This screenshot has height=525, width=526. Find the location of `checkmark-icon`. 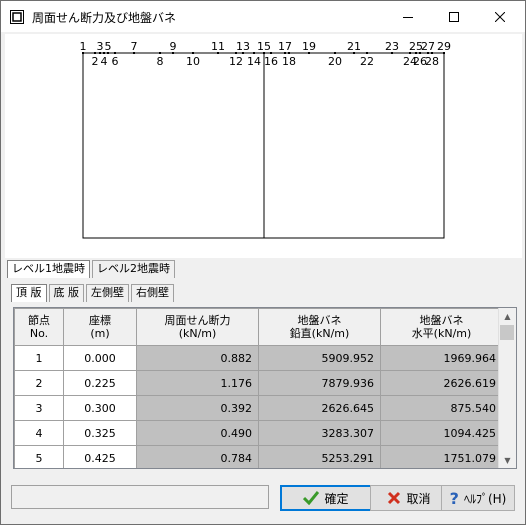

checkmark-icon is located at coordinates (311, 498).